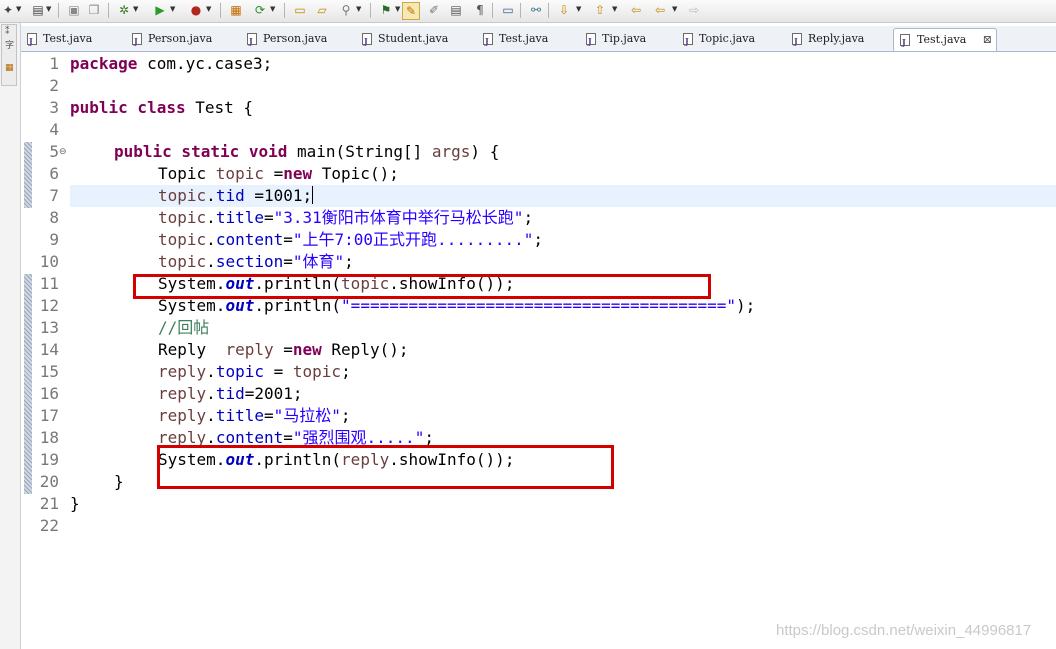  What do you see at coordinates (614, 9) in the screenshot?
I see `arrow-up-dropdown-icon: ▼` at bounding box center [614, 9].